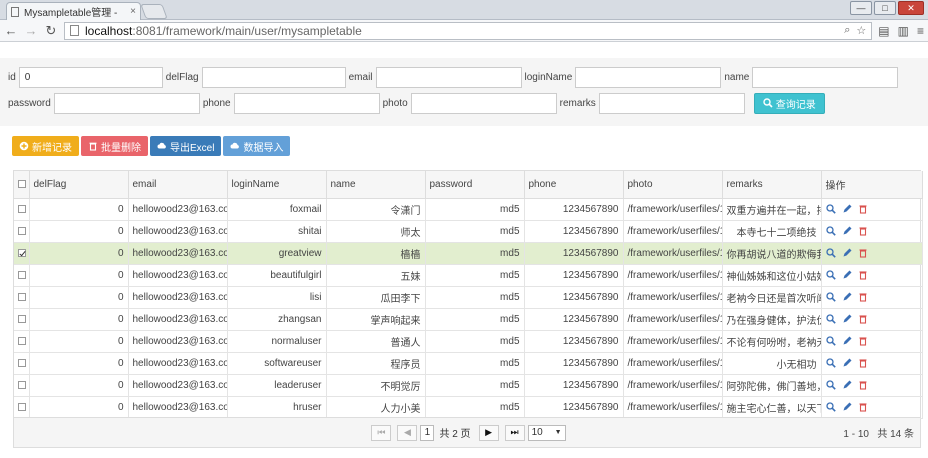 Image resolution: width=928 pixels, height=458 pixels. Describe the element at coordinates (648, 77) in the screenshot. I see `loginname-input` at that location.